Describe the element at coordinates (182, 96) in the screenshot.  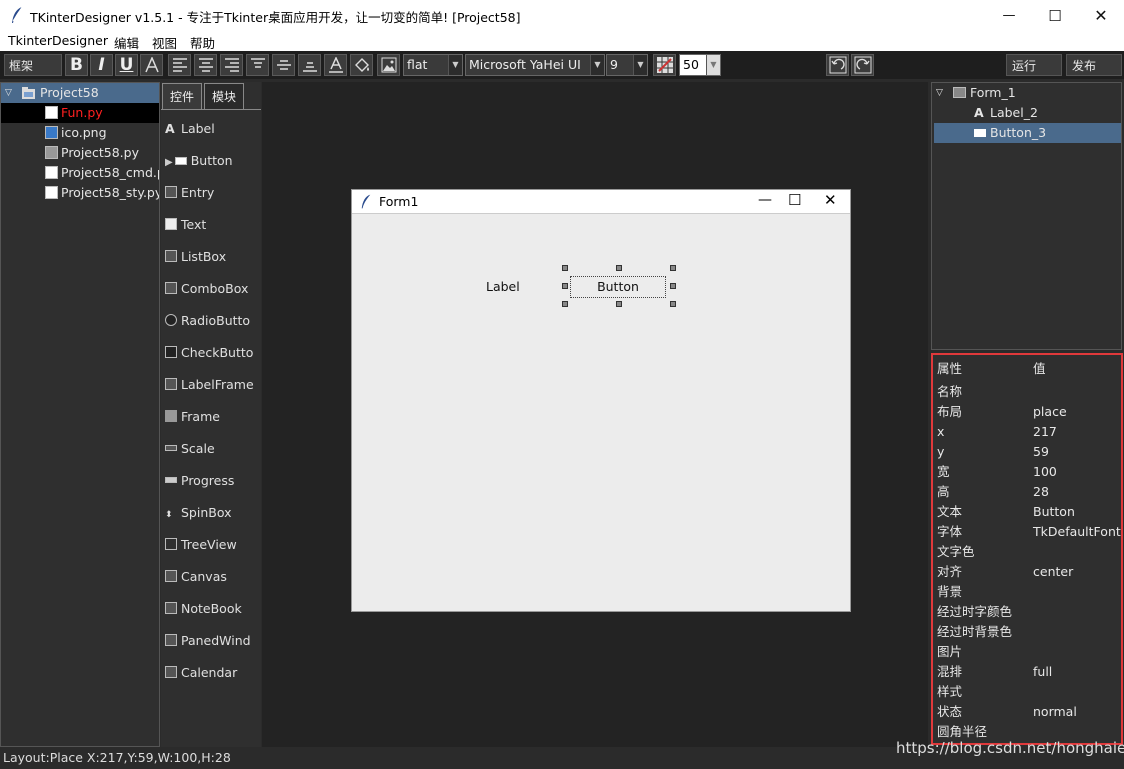
I see `tab-controls: 控件` at that location.